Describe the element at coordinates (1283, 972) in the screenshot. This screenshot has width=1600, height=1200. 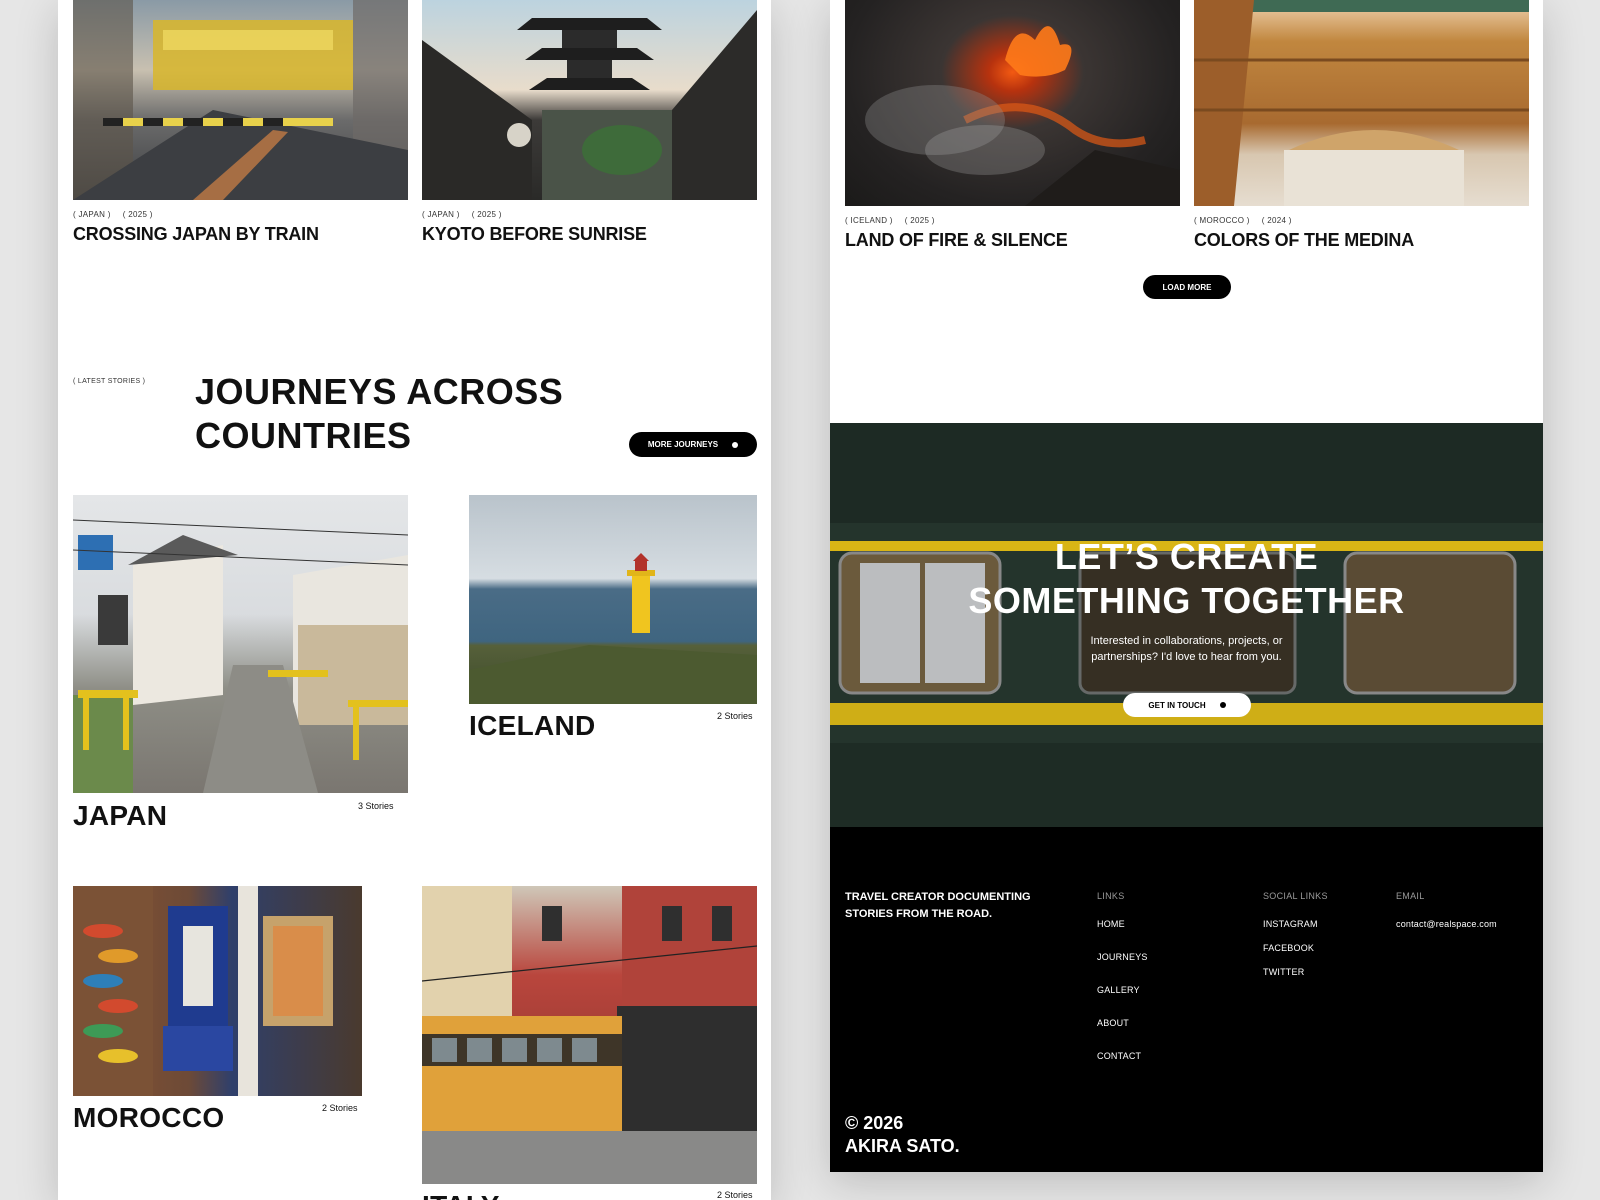
I see `footer-link-twitter: TWITTER` at that location.